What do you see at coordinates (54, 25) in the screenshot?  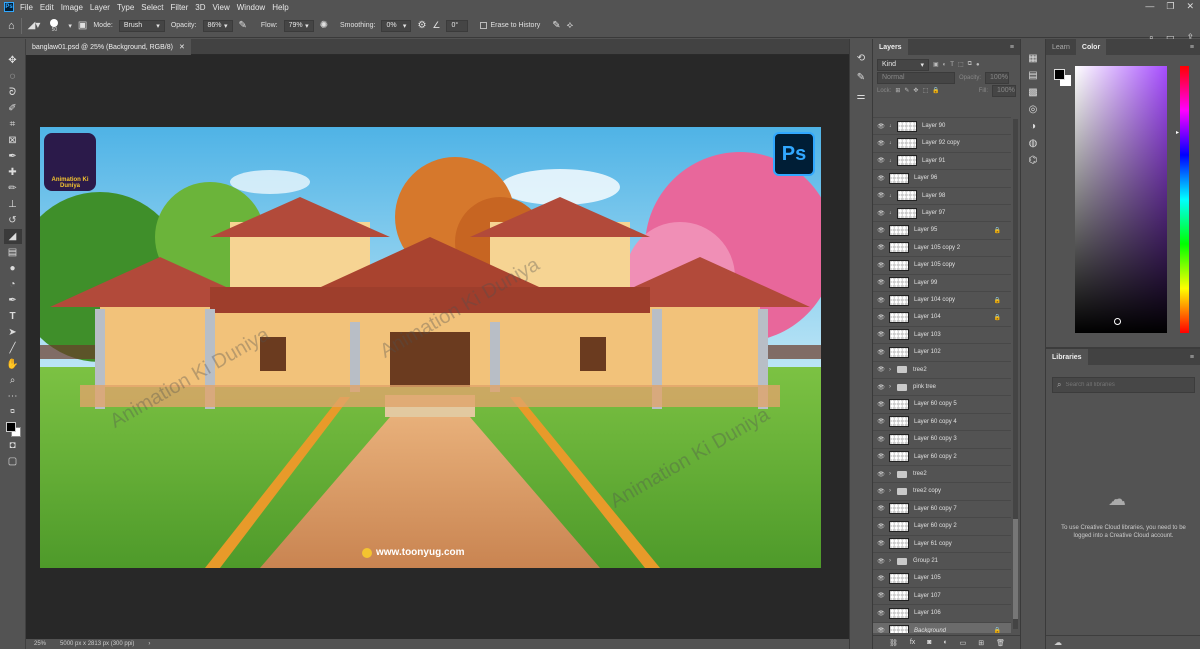 I see `brush-size-picker: 50` at bounding box center [54, 25].